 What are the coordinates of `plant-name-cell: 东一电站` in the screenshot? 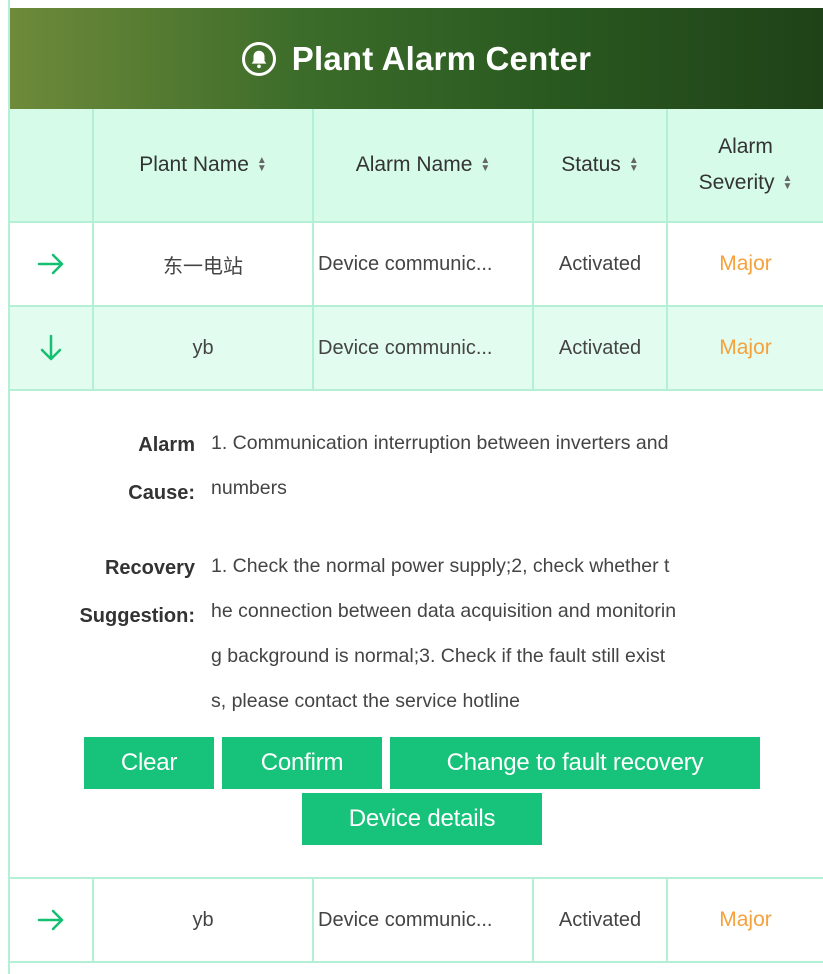 It's located at (204, 264).